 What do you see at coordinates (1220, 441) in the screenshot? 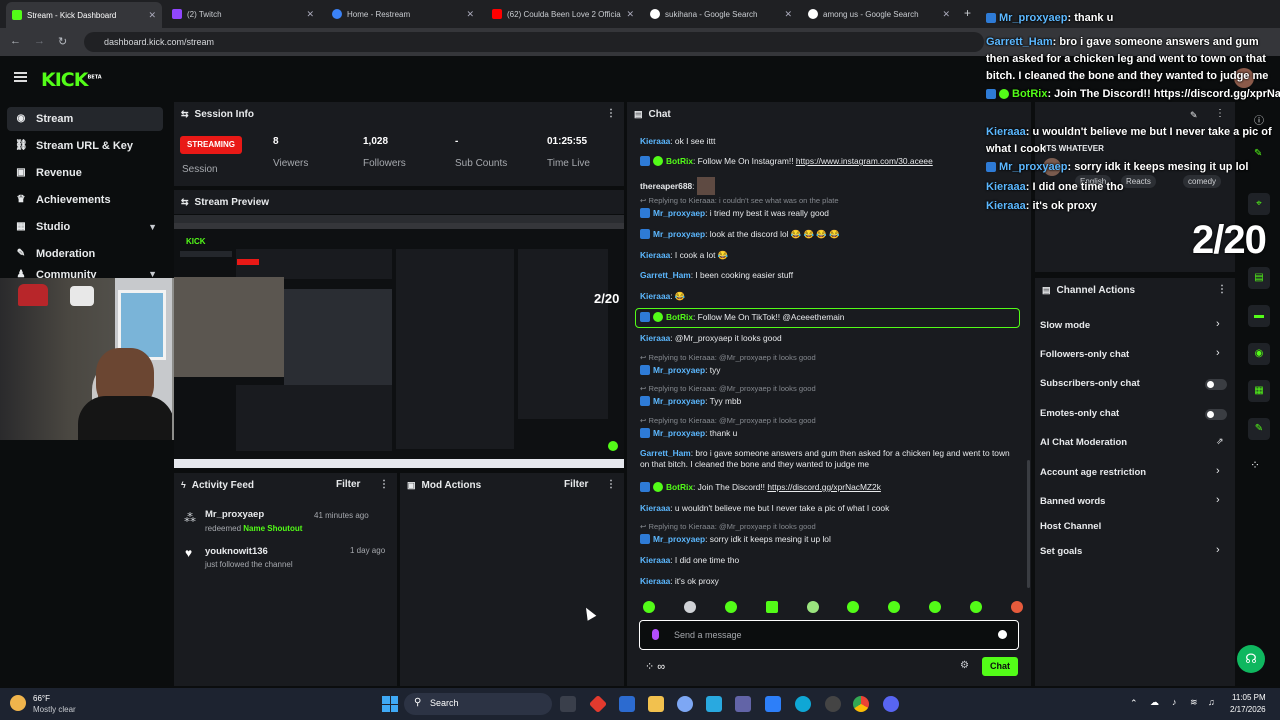
I see `external-link-icon: ⇗` at bounding box center [1220, 441].